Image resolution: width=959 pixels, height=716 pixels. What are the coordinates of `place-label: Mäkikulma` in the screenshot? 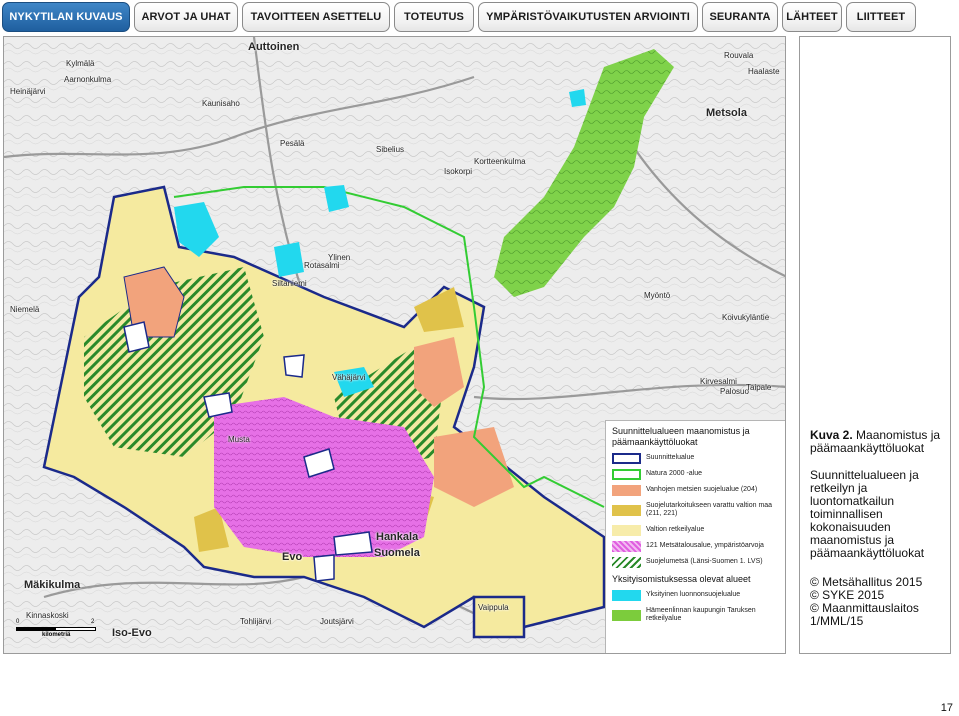 It's located at (52, 585).